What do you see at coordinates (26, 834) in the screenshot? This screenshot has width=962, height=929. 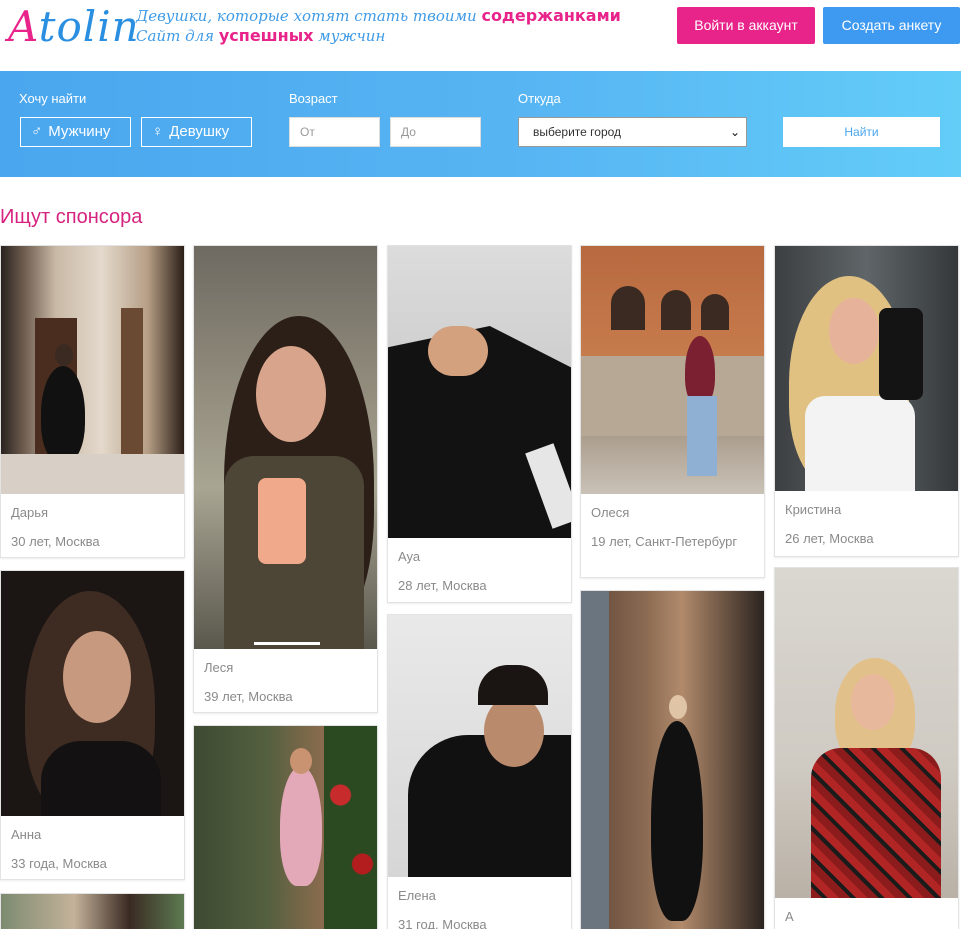 I see `profile-name: Анна` at bounding box center [26, 834].